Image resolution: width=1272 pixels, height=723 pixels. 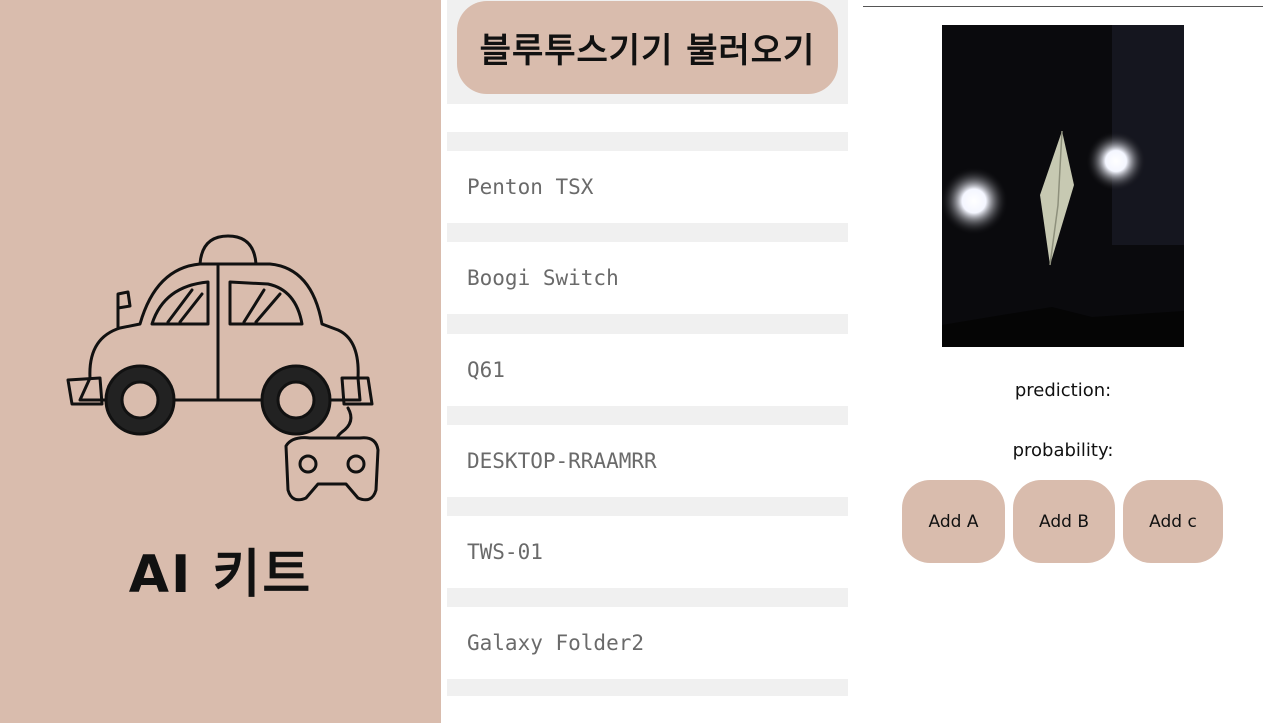 What do you see at coordinates (953, 521) in the screenshot?
I see `add-a-button: Add A` at bounding box center [953, 521].